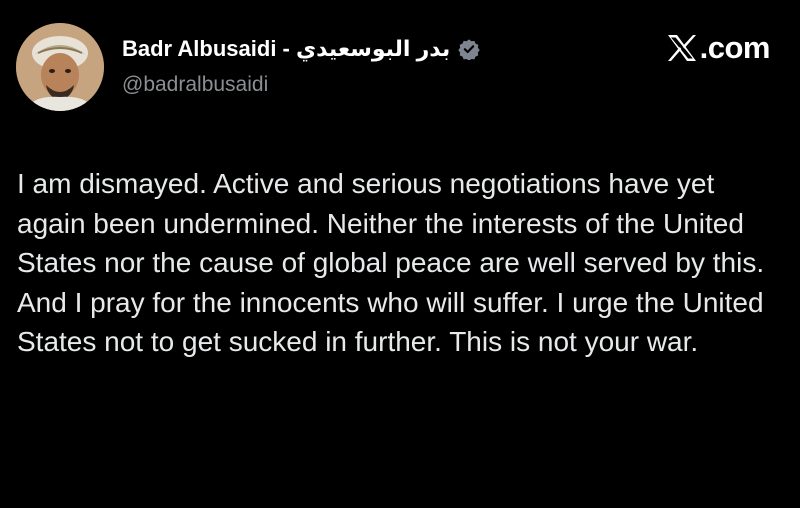 The height and width of the screenshot is (508, 800). What do you see at coordinates (735, 47) in the screenshot?
I see `brand-domain: .com` at bounding box center [735, 47].